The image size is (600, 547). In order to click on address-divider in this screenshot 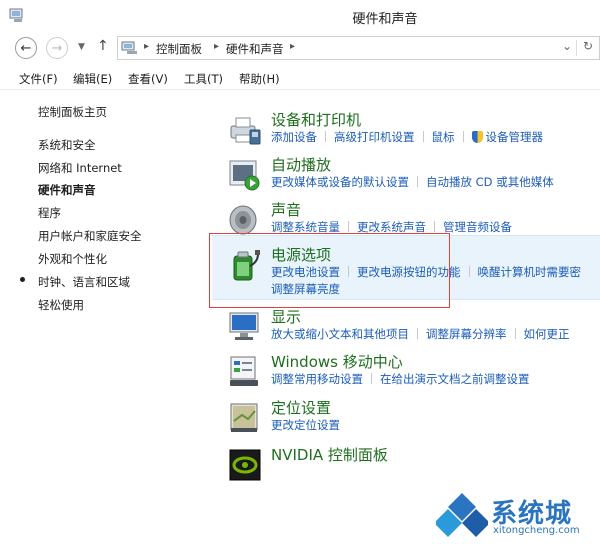, I will do `click(576, 48)`.